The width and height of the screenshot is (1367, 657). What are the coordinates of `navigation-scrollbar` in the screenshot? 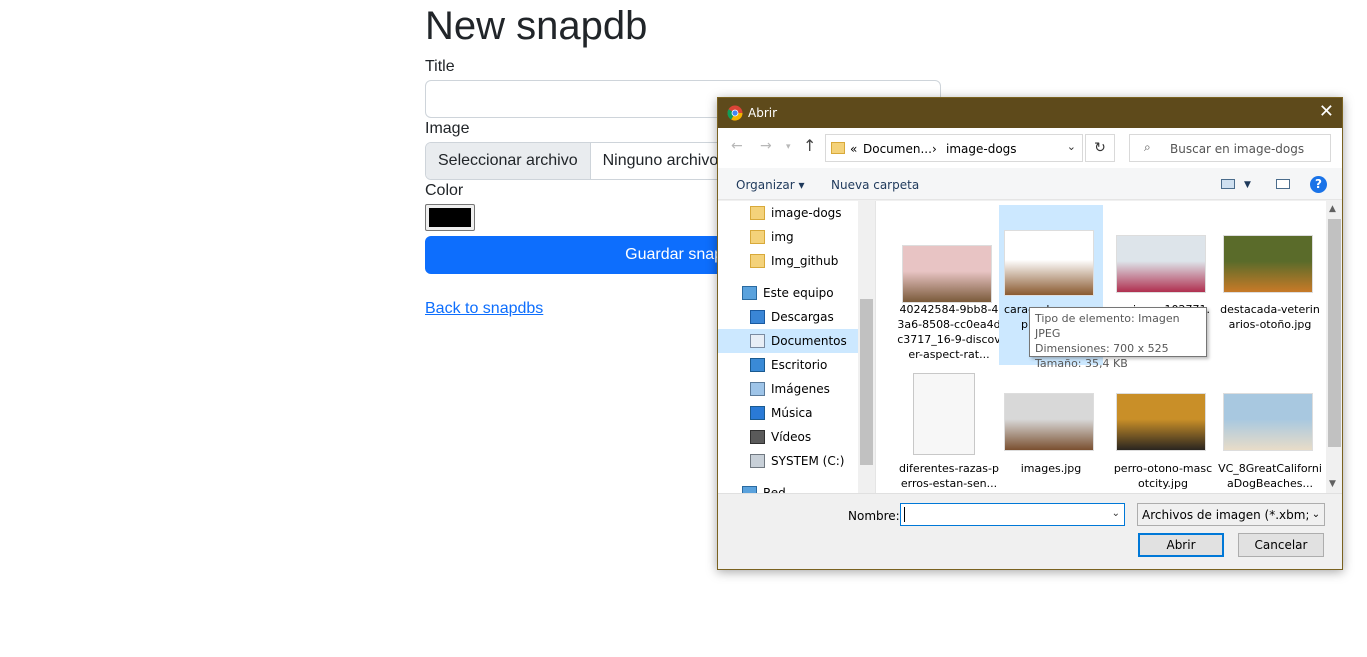 It's located at (866, 347).